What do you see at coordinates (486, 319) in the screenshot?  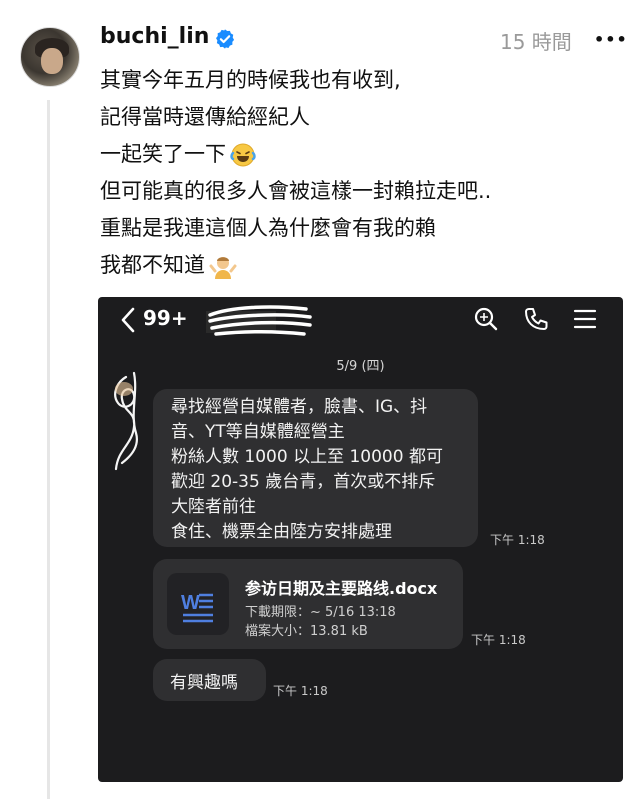 I see `search-icon` at bounding box center [486, 319].